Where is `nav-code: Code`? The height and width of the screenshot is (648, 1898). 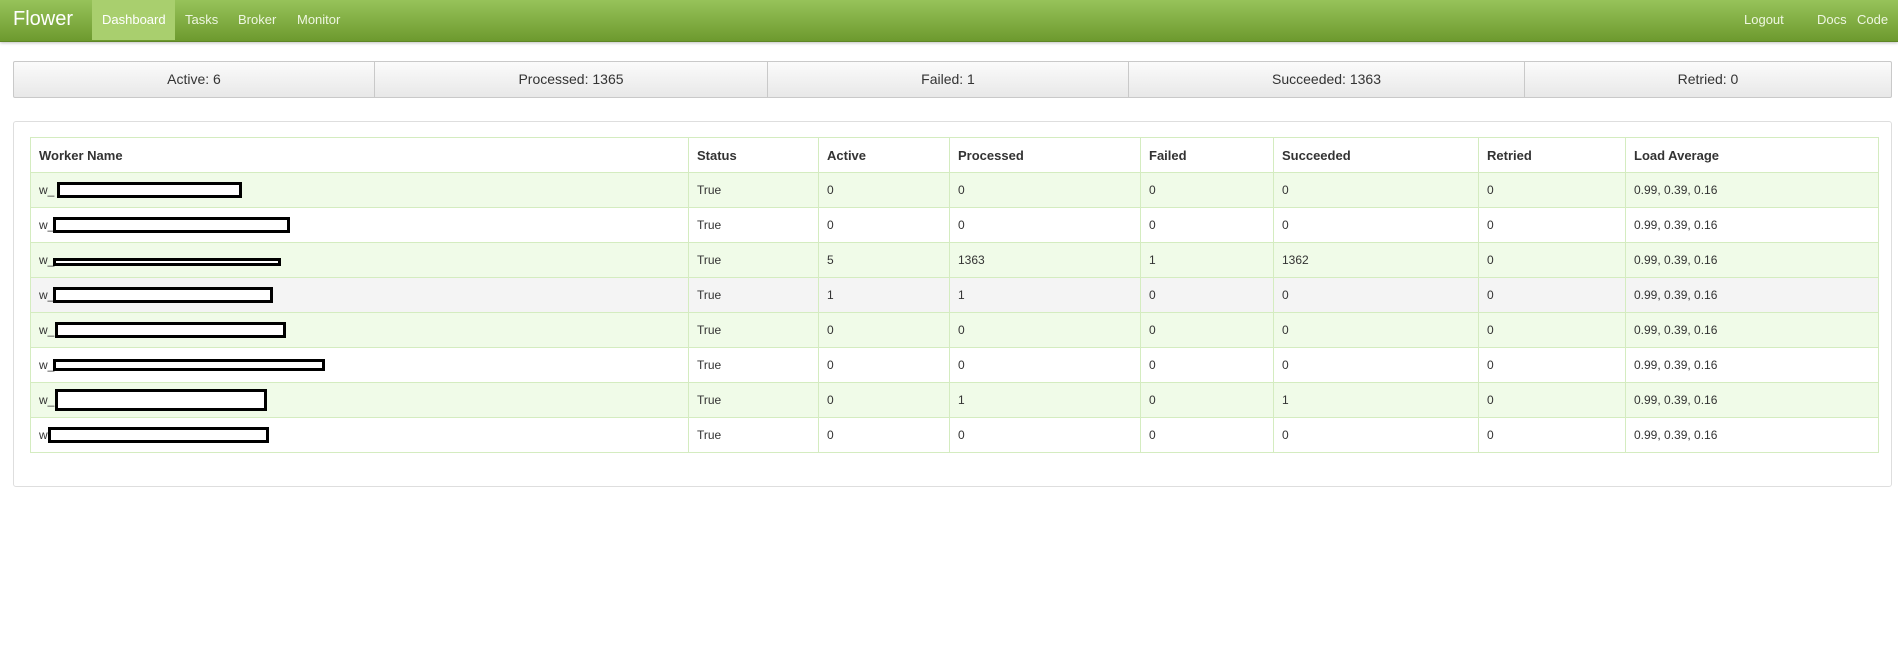 nav-code: Code is located at coordinates (1872, 20).